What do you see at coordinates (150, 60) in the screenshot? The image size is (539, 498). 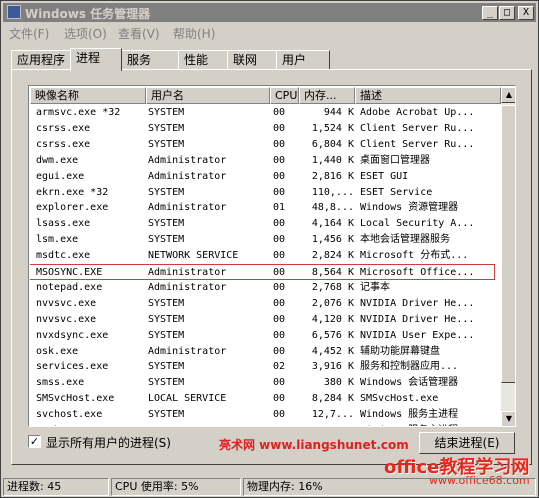 I see `tab-services: 服务` at bounding box center [150, 60].